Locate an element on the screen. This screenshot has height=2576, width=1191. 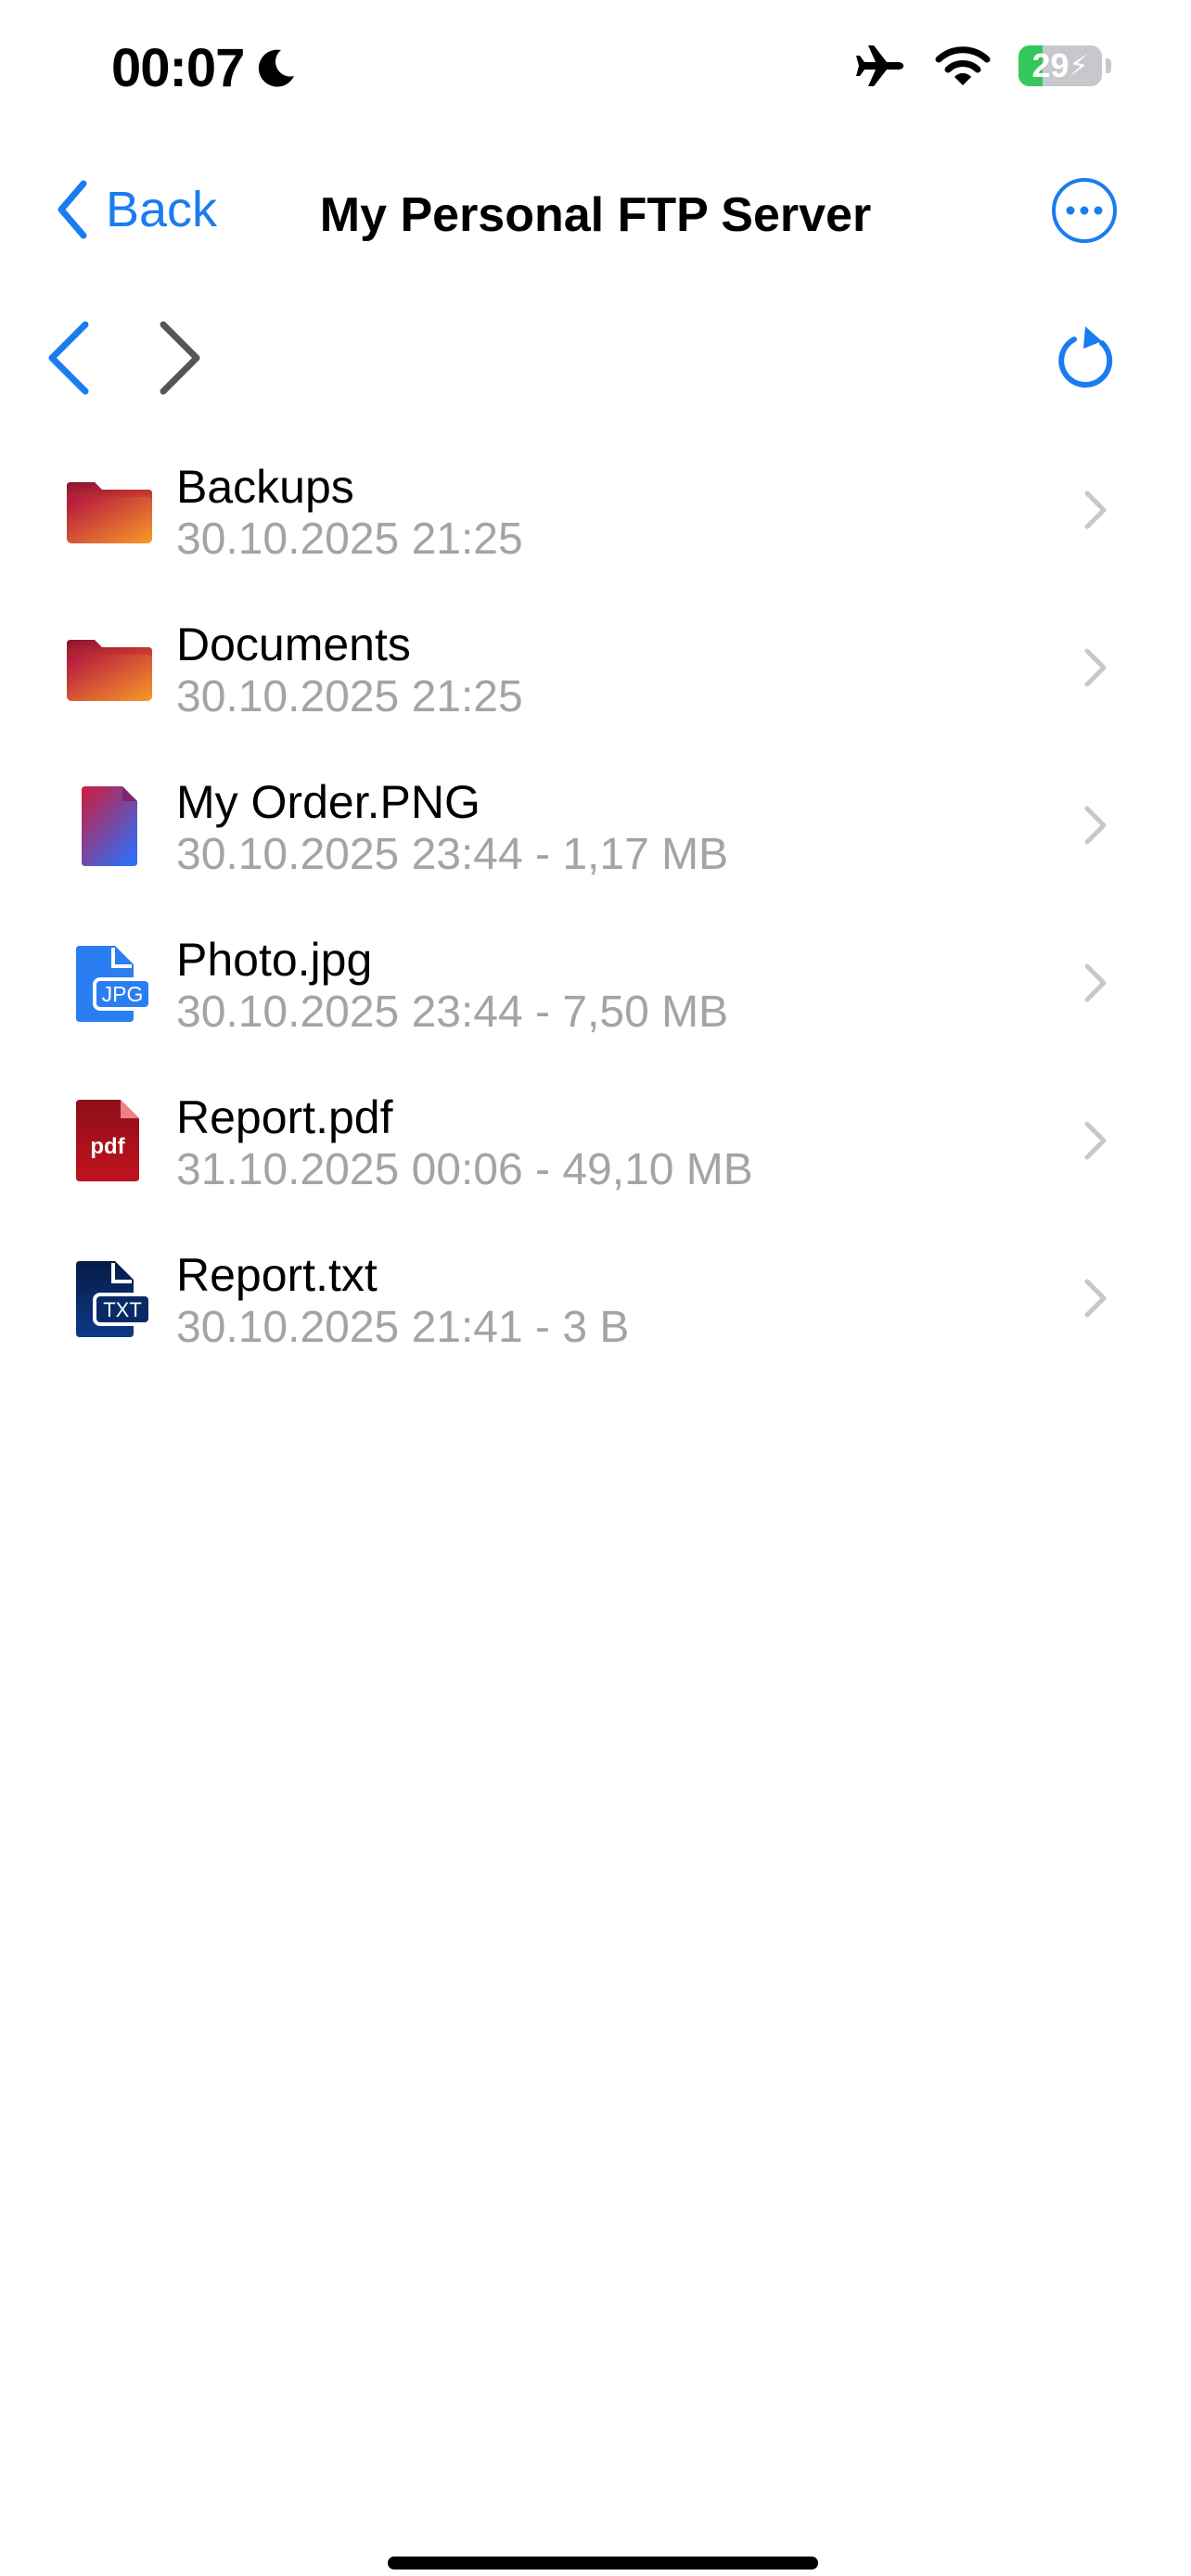
status-bar: 00:07 29 ⚡ is located at coordinates (595, 69).